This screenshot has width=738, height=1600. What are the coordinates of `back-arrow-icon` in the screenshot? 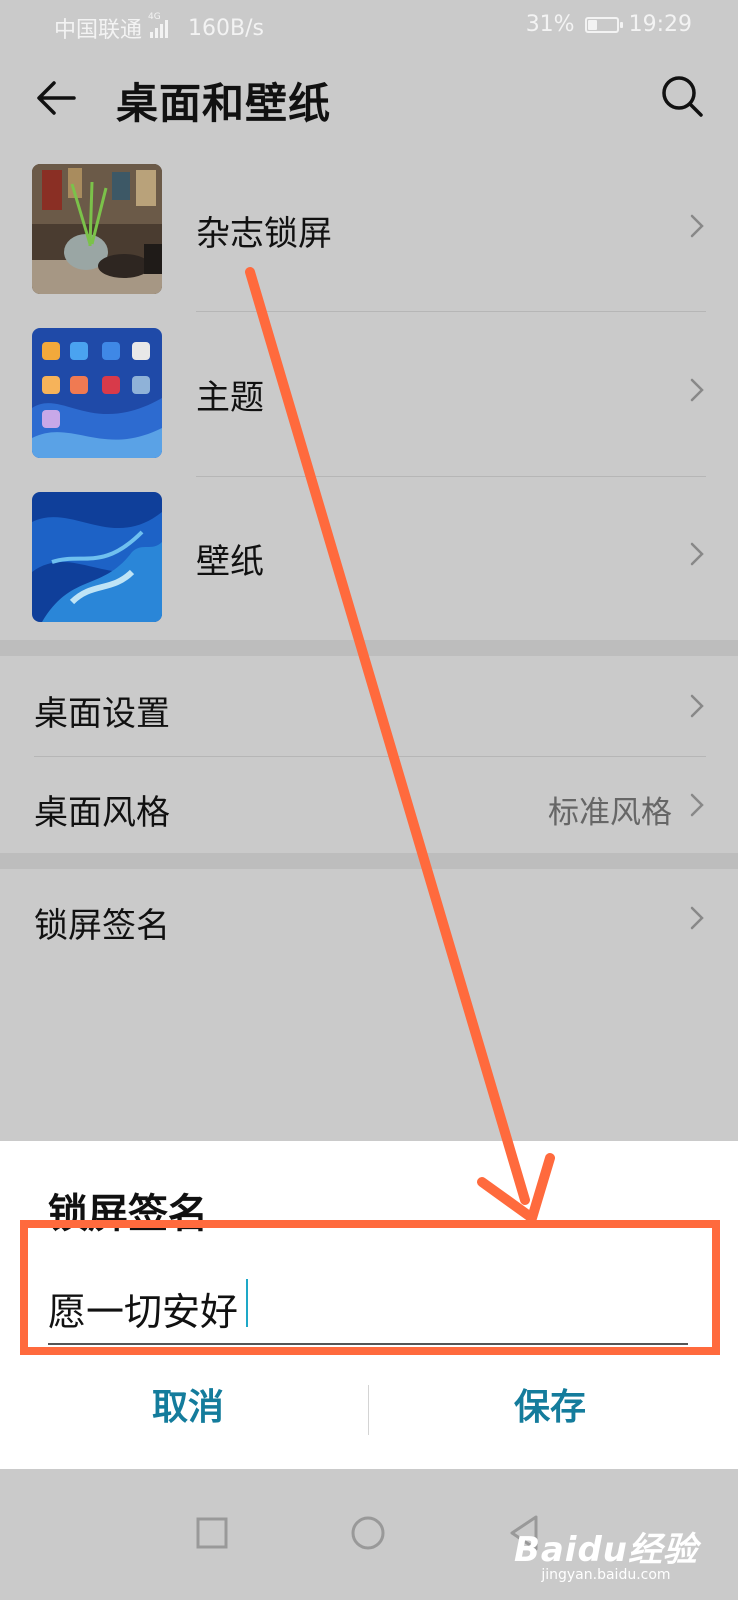 It's located at (56, 98).